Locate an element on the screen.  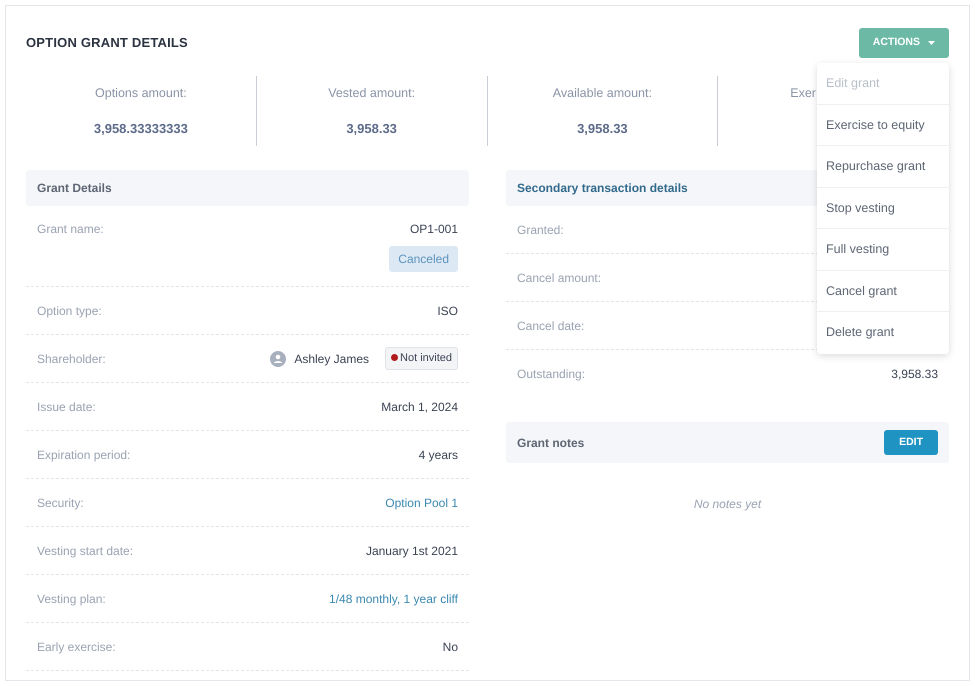
section-header: Grant notes is located at coordinates (550, 443).